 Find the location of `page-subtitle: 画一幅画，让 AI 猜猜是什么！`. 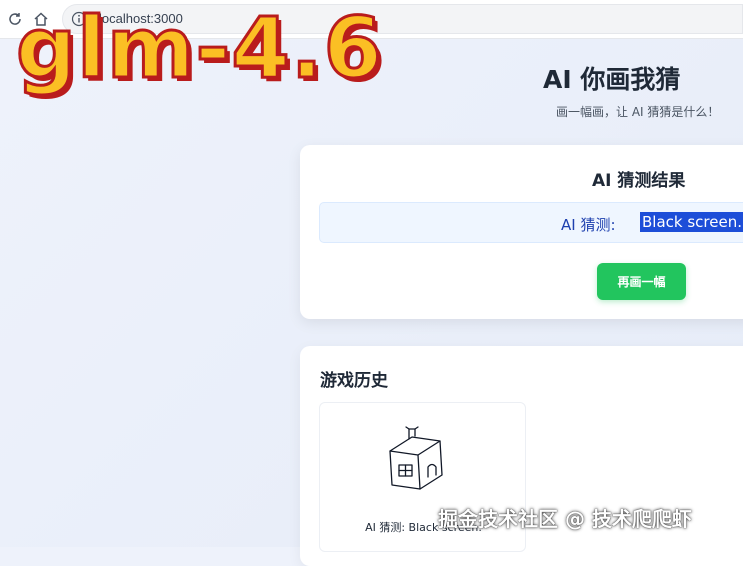

page-subtitle: 画一幅画，让 AI 猜猜是什么！ is located at coordinates (638, 112).